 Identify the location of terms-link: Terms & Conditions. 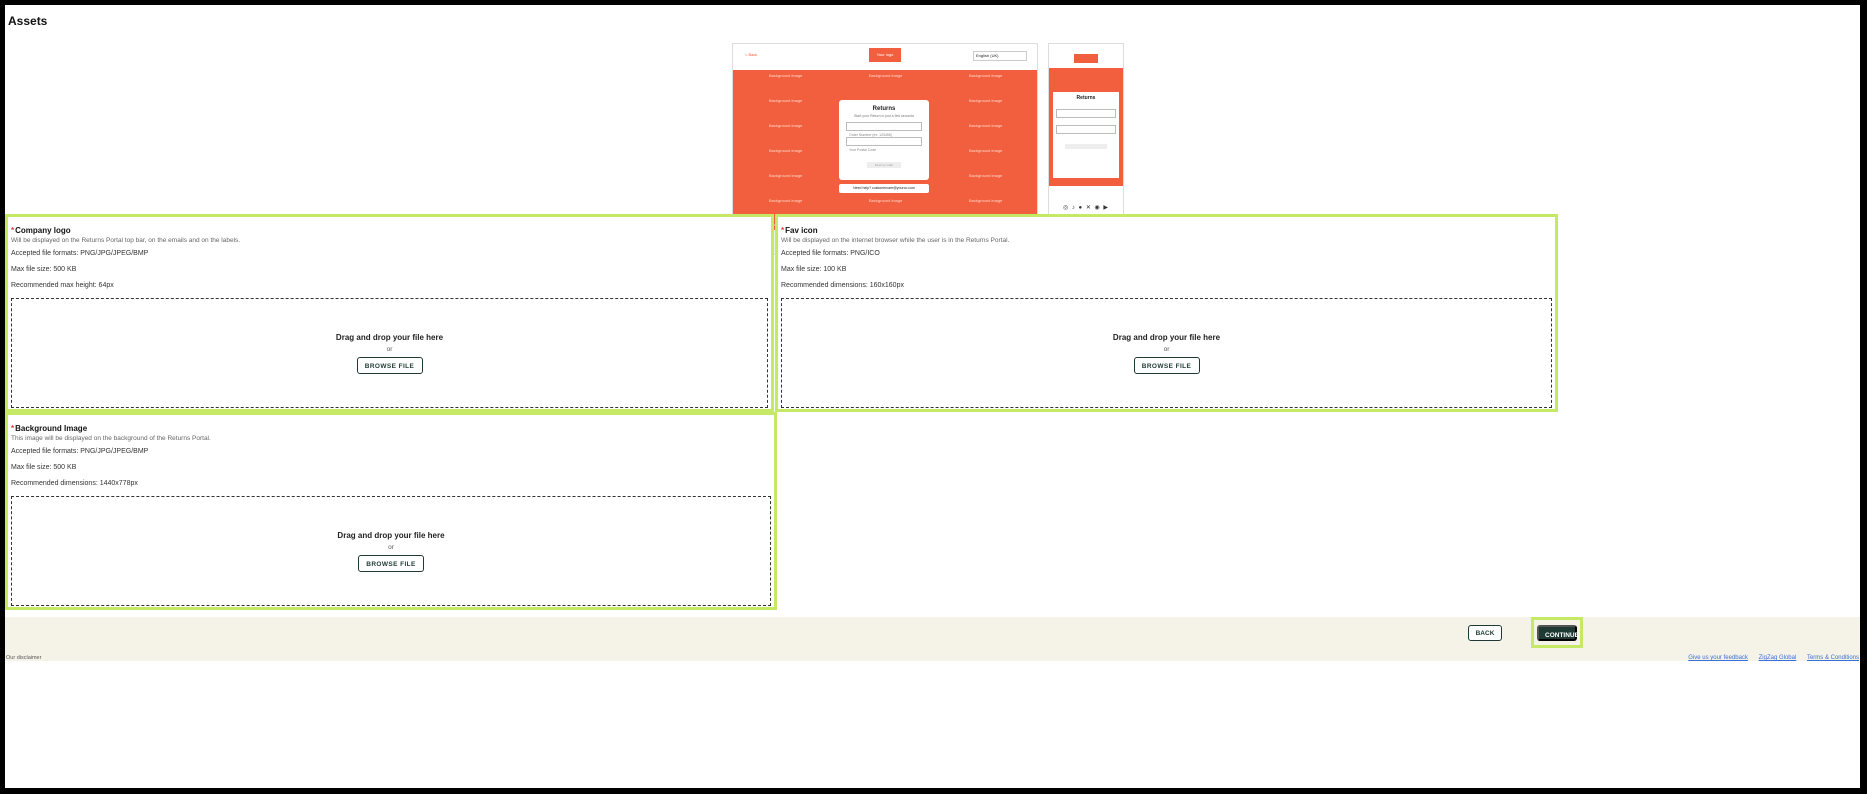
(1833, 658).